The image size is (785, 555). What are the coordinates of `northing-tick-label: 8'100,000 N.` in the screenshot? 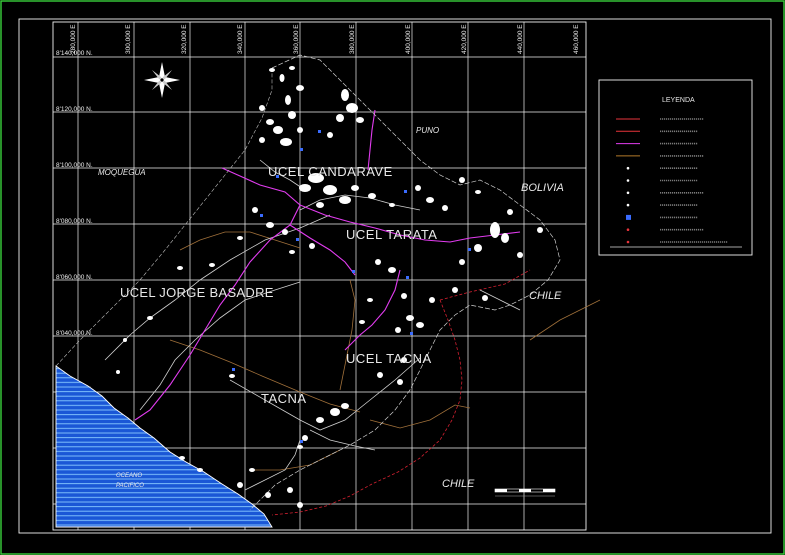 It's located at (74, 165).